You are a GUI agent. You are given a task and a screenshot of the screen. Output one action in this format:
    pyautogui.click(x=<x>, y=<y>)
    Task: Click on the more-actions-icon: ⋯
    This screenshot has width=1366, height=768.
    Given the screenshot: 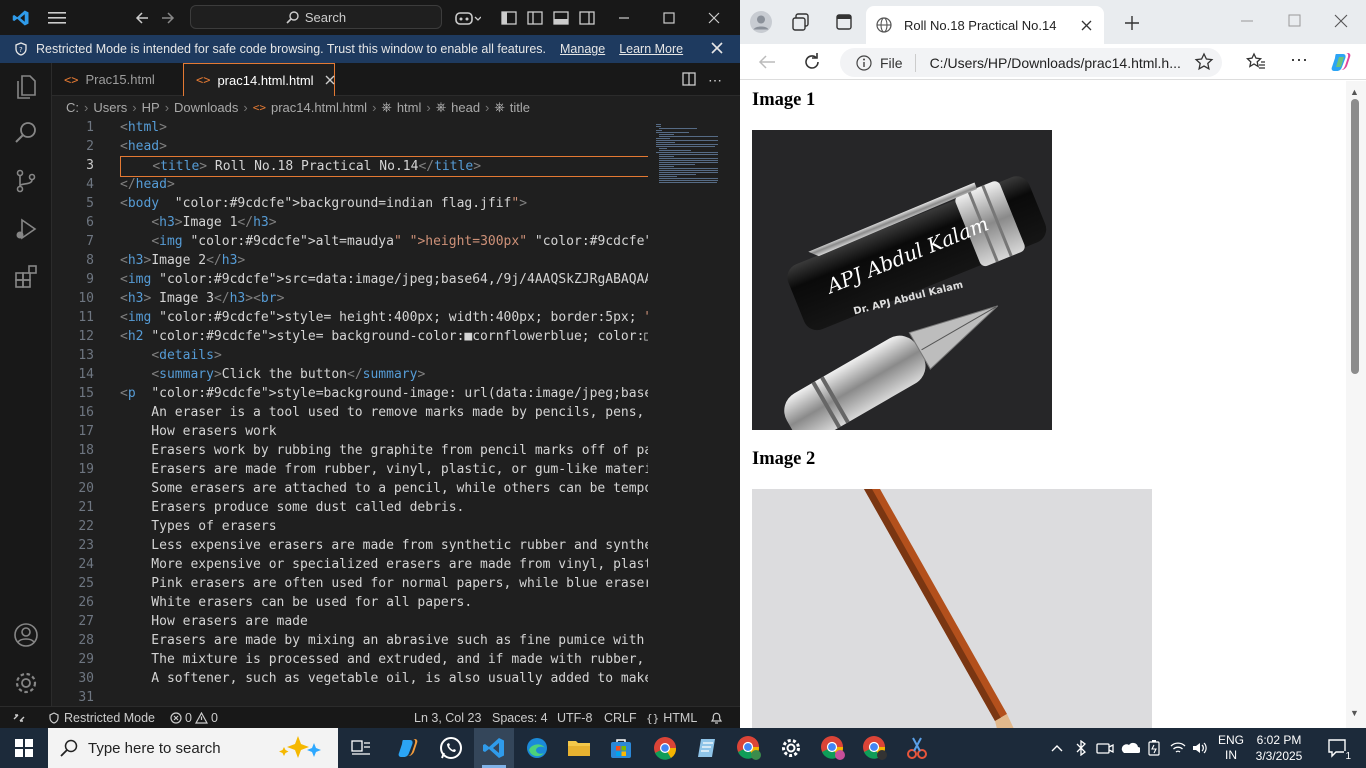 What is the action you would take?
    pyautogui.click(x=715, y=80)
    